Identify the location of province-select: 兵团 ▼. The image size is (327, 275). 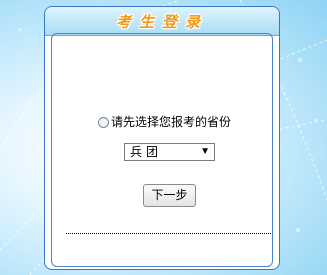
(169, 152).